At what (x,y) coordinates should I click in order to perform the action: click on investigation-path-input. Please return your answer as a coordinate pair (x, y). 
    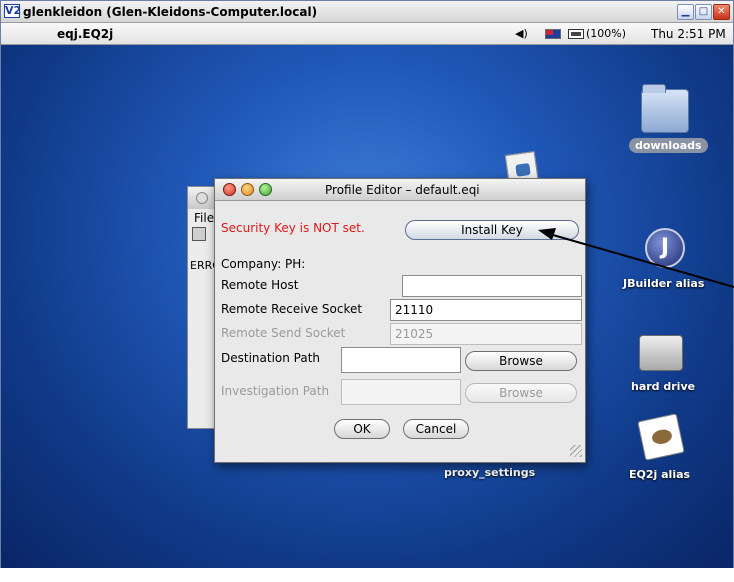
    Looking at the image, I should click on (401, 392).